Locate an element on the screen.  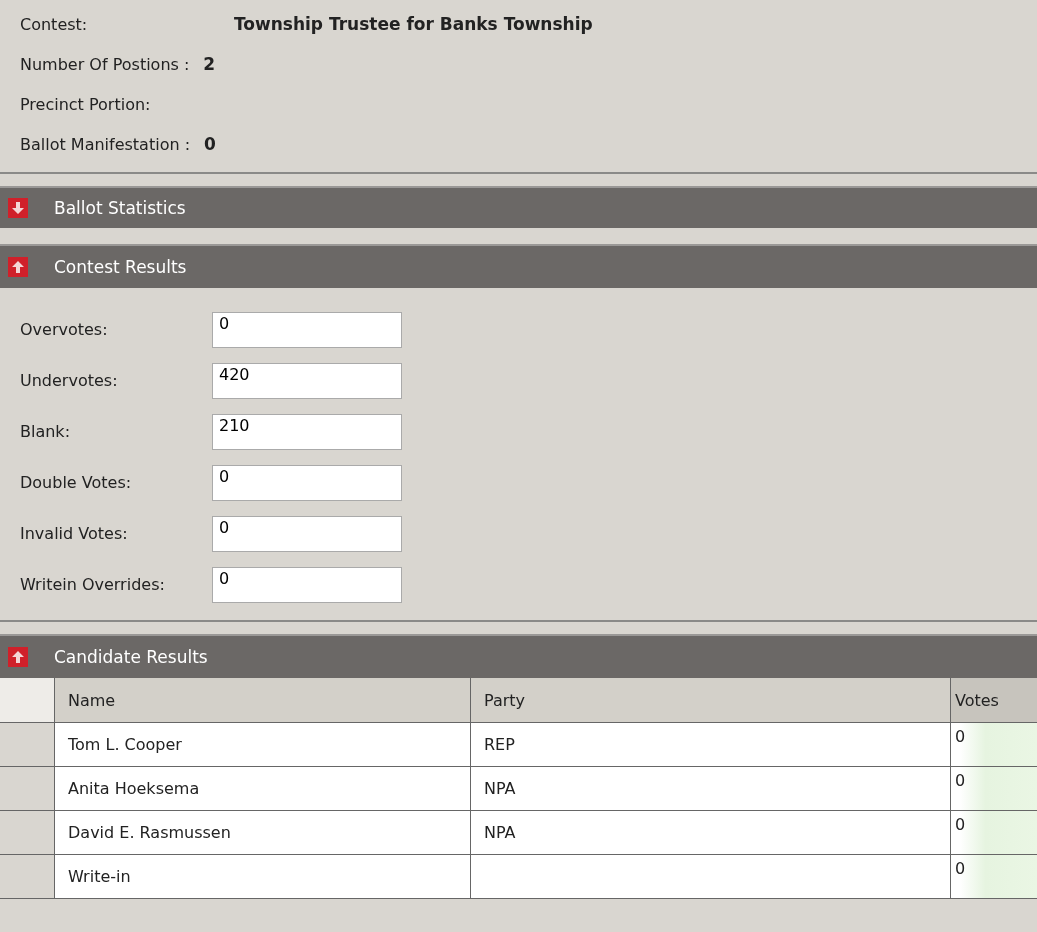
section-header: Contest Results is located at coordinates (518, 266).